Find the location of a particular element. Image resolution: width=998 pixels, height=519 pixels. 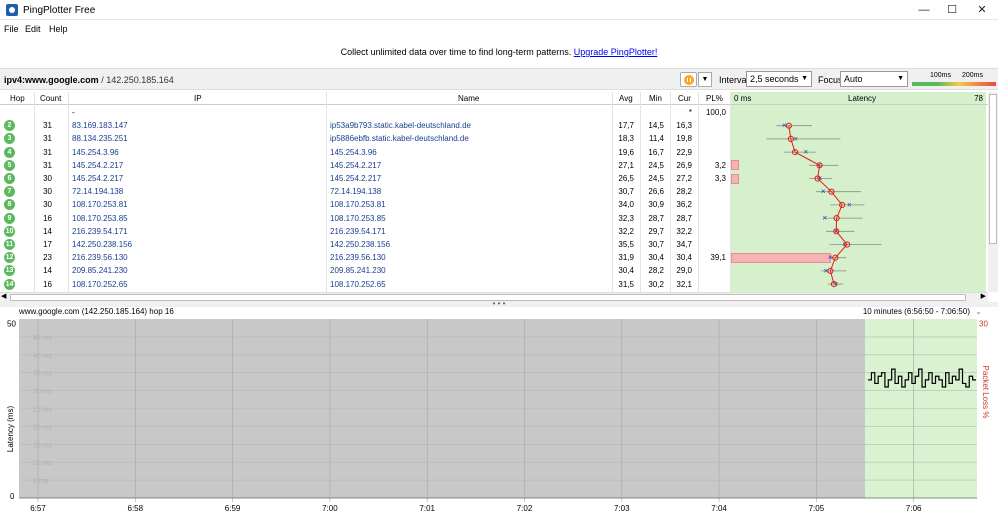

hop-badge: 11 is located at coordinates (9, 244).